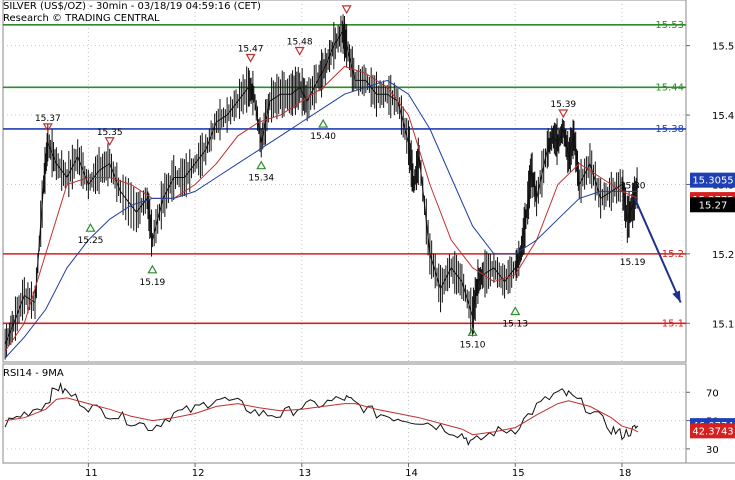  I want to click on level-label: 15.44, so click(669, 87).